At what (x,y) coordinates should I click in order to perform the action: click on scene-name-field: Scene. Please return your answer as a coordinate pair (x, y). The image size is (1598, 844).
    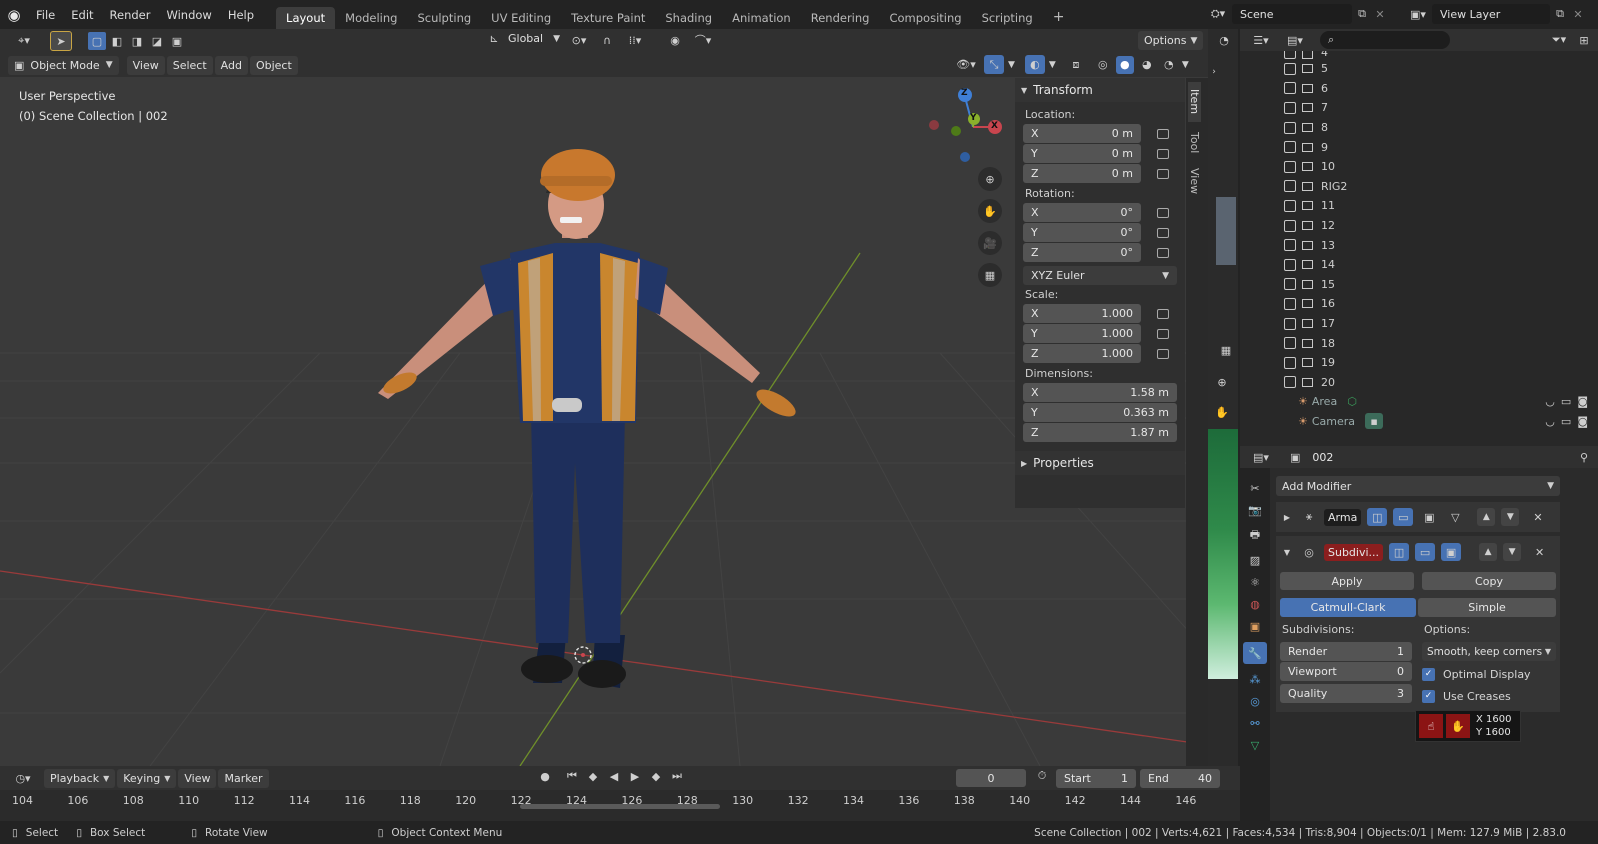
    Looking at the image, I should click on (1292, 14).